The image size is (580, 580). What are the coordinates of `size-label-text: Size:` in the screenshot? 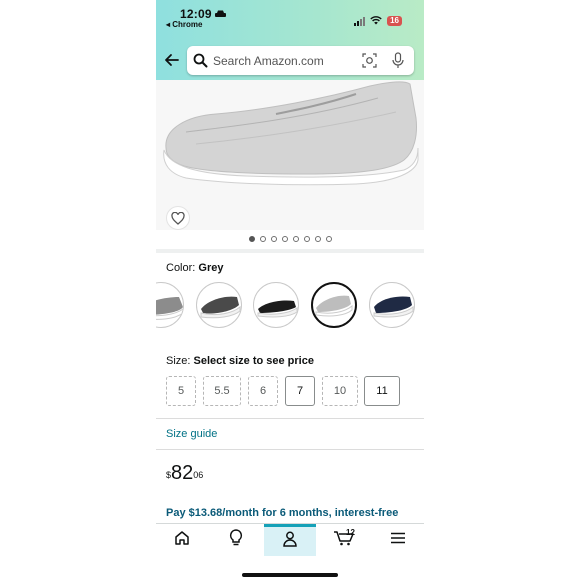 It's located at (180, 361).